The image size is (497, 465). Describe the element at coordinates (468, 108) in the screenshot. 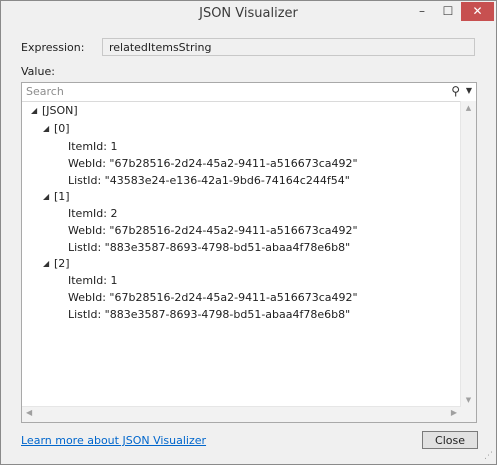

I see `scroll-up-icon: ▲` at that location.